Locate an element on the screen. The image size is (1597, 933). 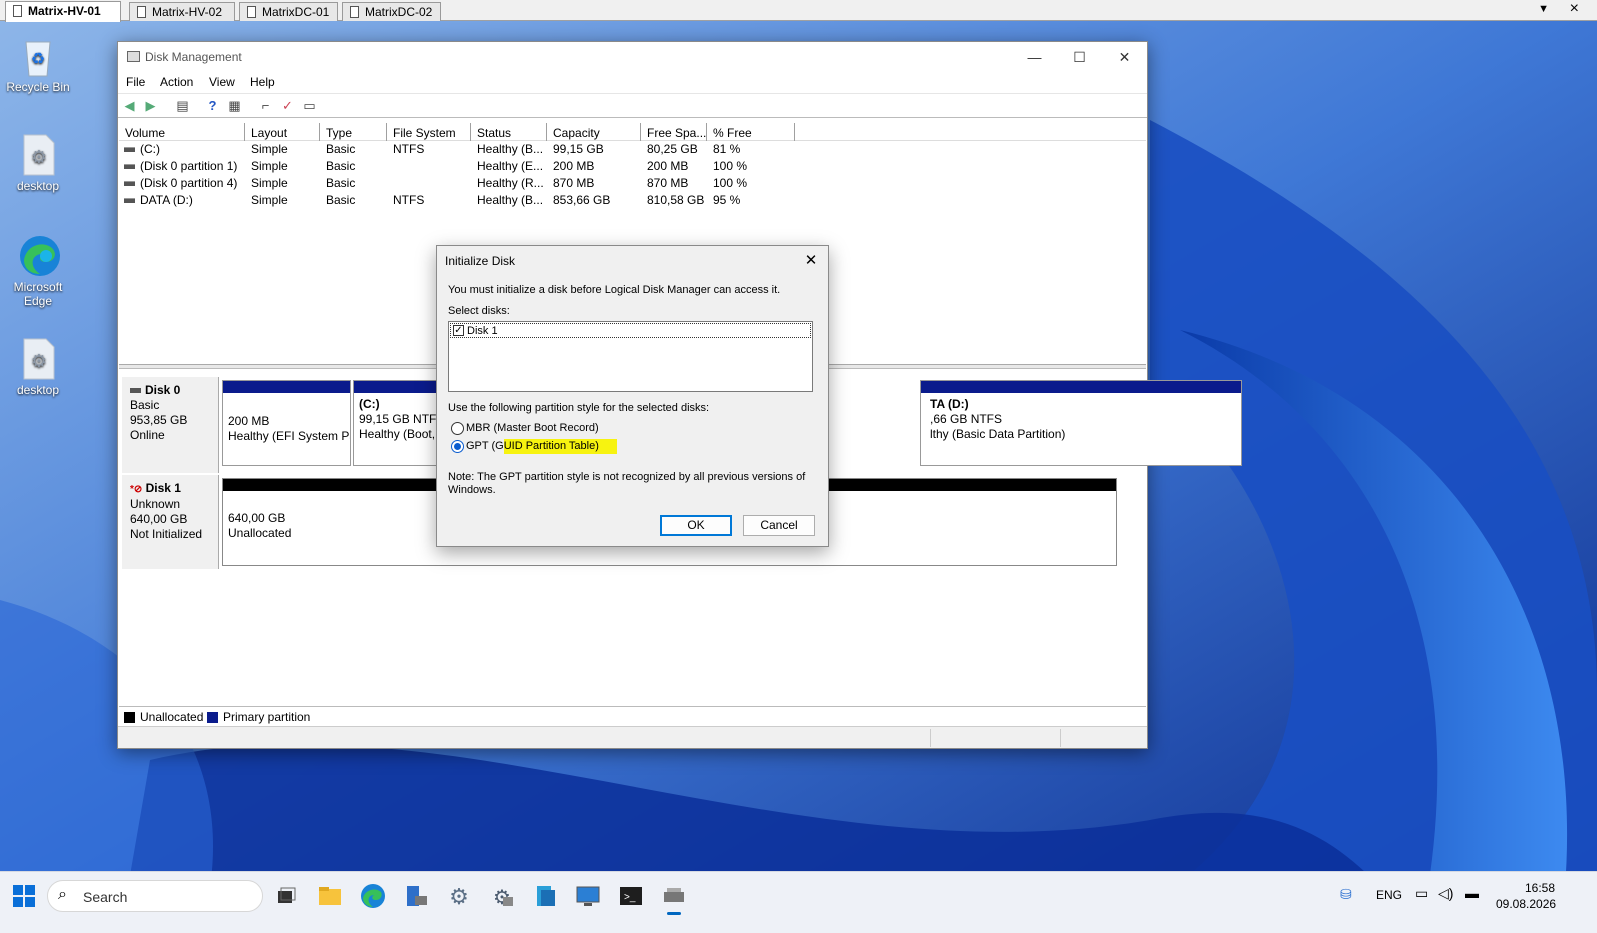
legend: Unallocated Primary partition is located at coordinates (632, 716).